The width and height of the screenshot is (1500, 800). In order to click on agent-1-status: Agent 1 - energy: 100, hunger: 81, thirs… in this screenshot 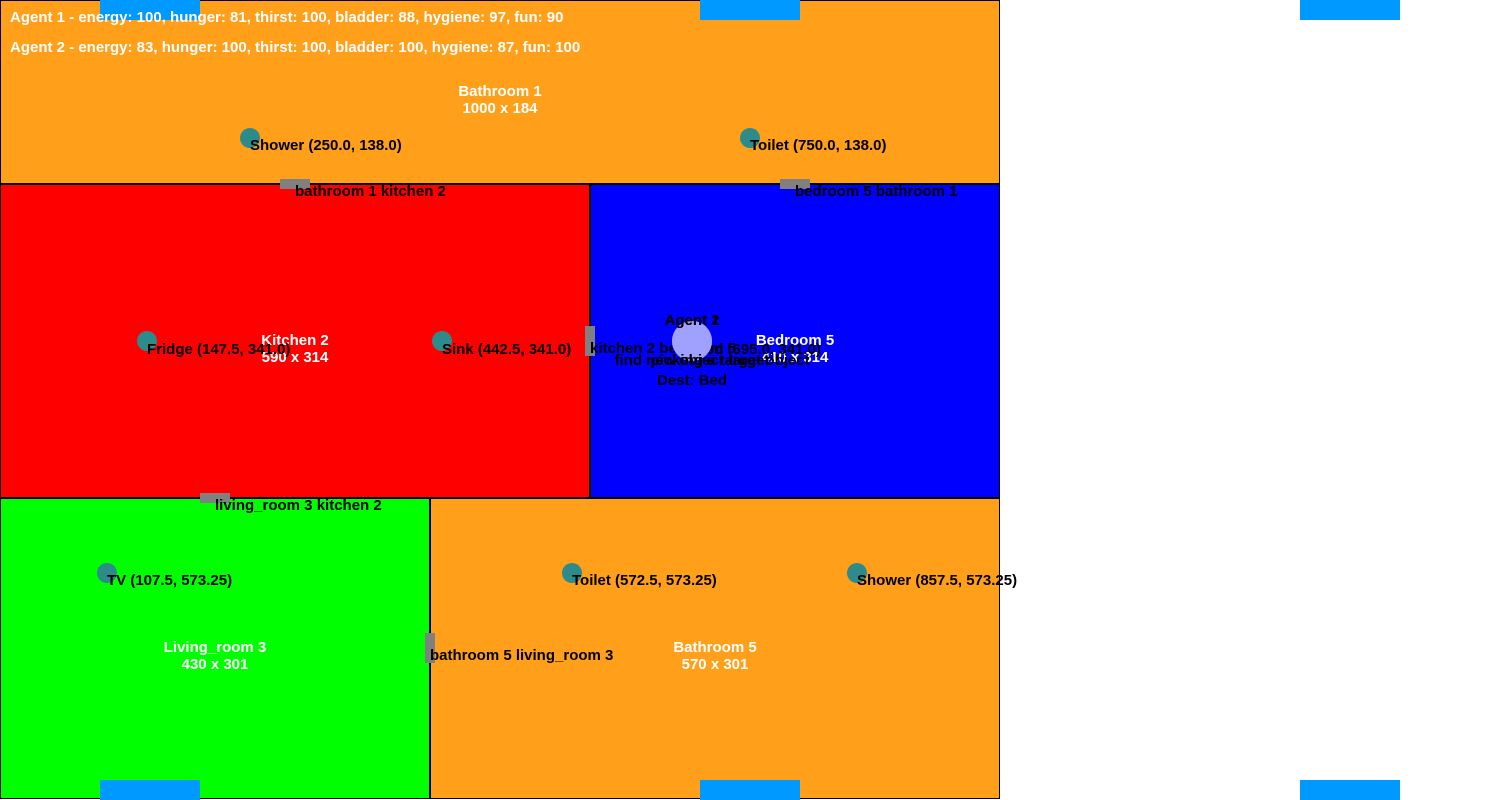, I will do `click(287, 17)`.